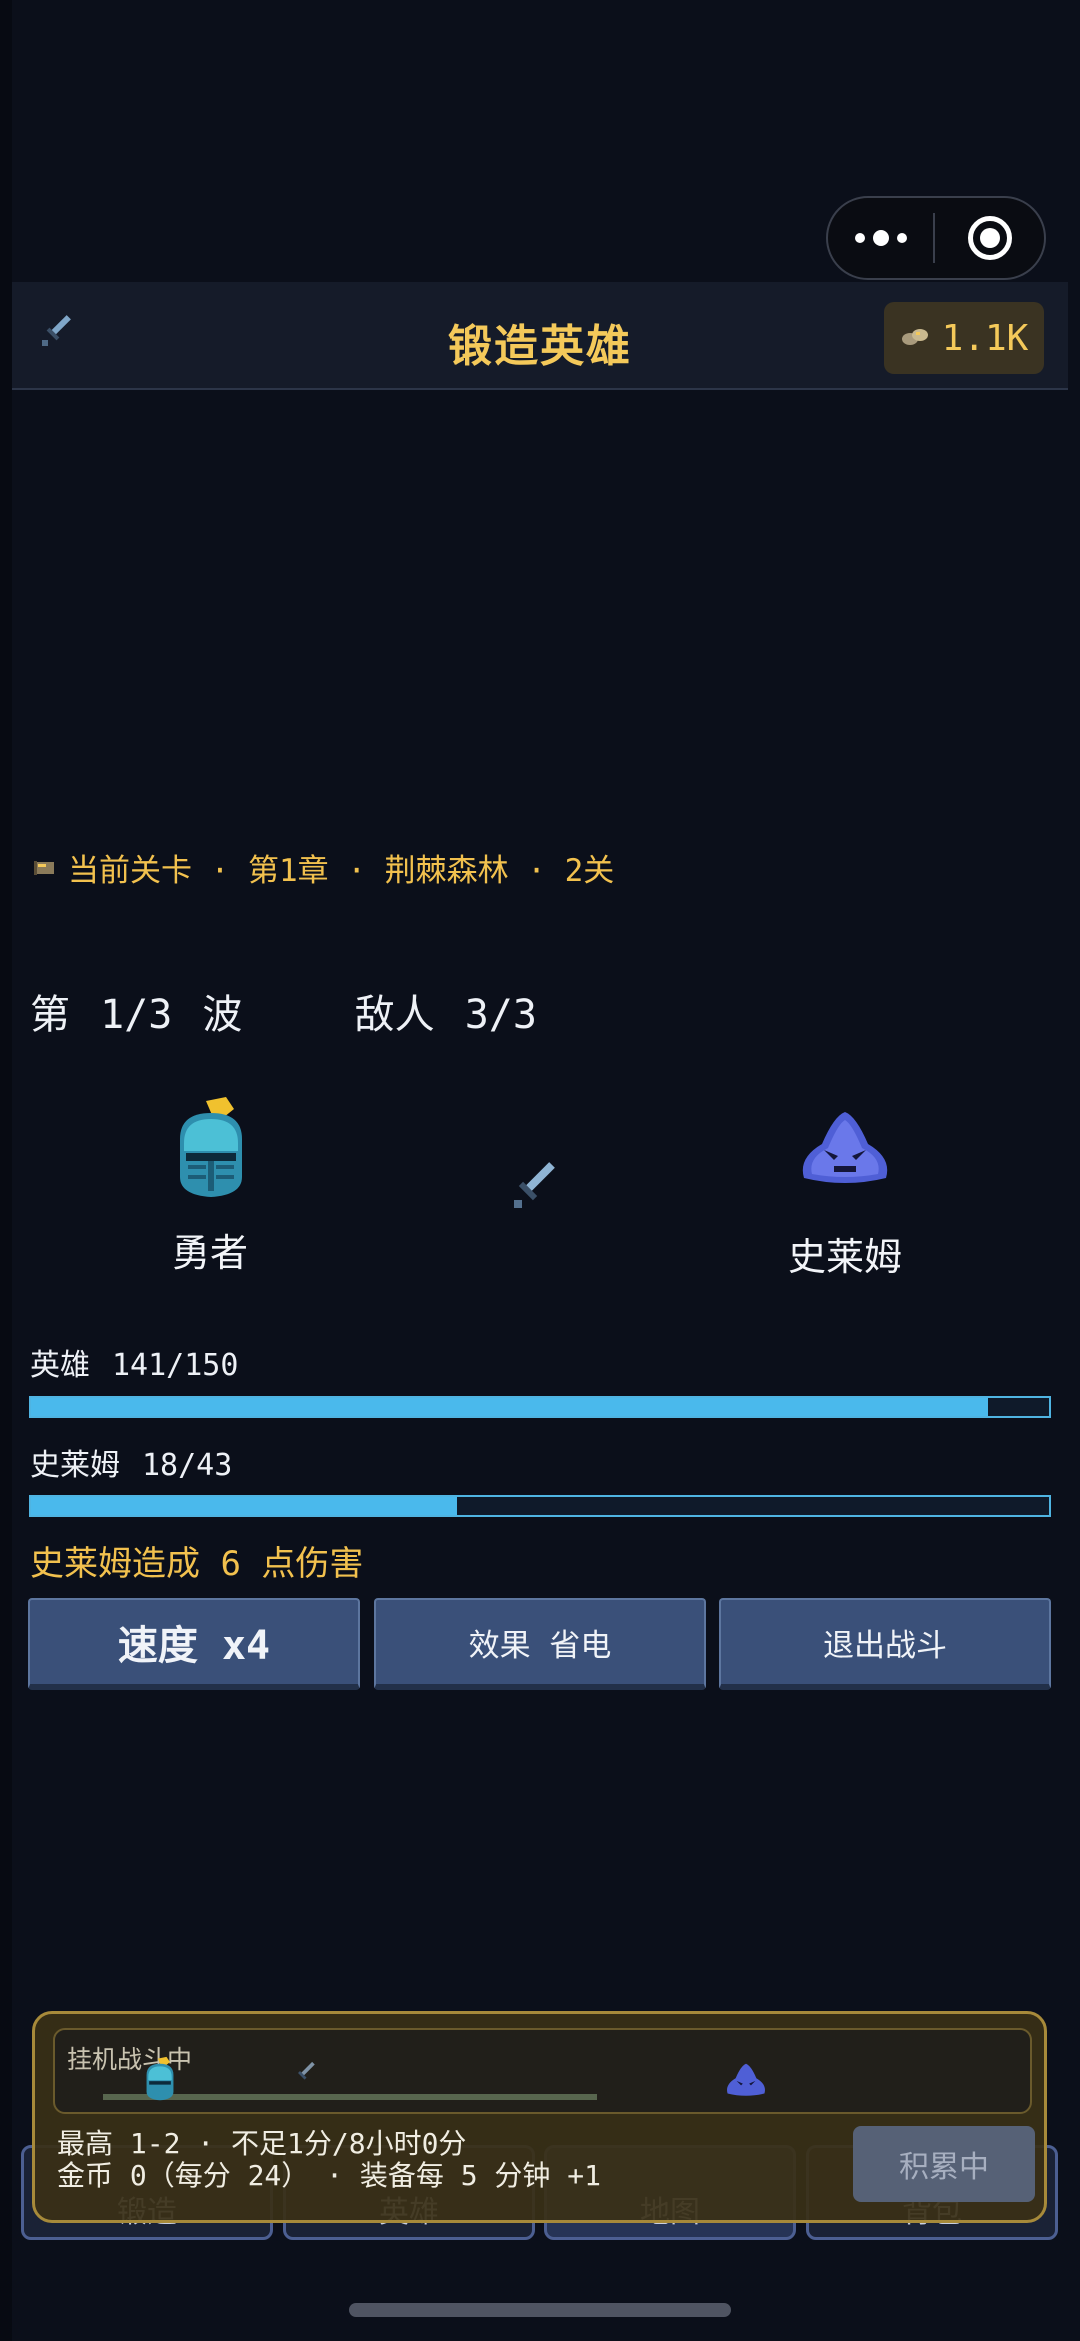  Describe the element at coordinates (989, 238) in the screenshot. I see `target-circle-icon` at that location.